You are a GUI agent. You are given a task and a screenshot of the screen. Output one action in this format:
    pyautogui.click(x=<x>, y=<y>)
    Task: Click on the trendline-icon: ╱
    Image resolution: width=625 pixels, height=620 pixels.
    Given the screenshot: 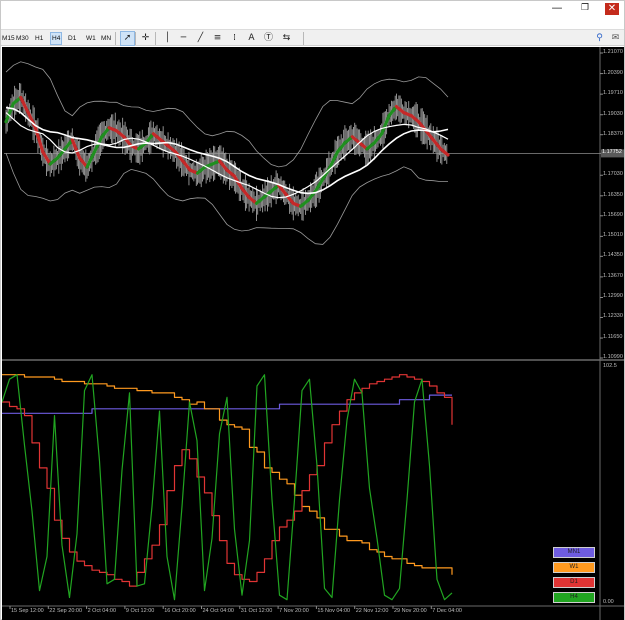 What is the action you would take?
    pyautogui.click(x=200, y=38)
    